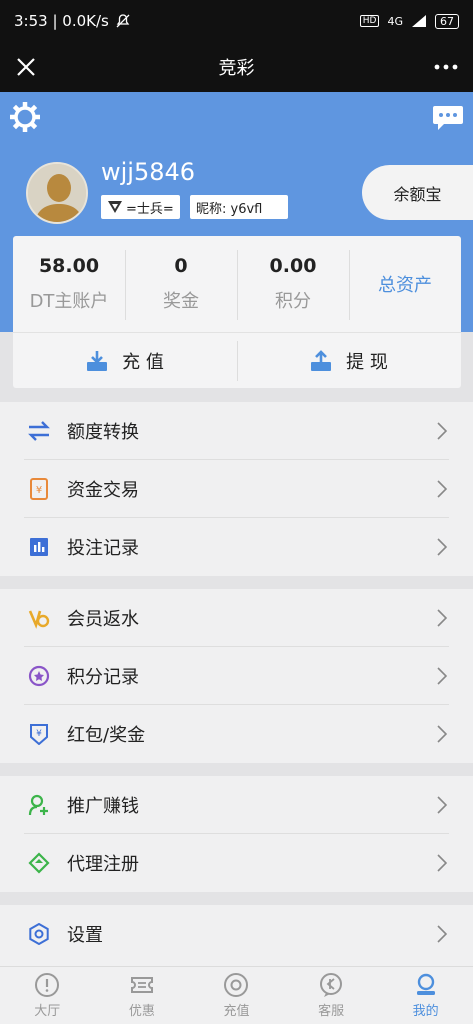  What do you see at coordinates (321, 360) in the screenshot?
I see `withdraw-icon` at bounding box center [321, 360].